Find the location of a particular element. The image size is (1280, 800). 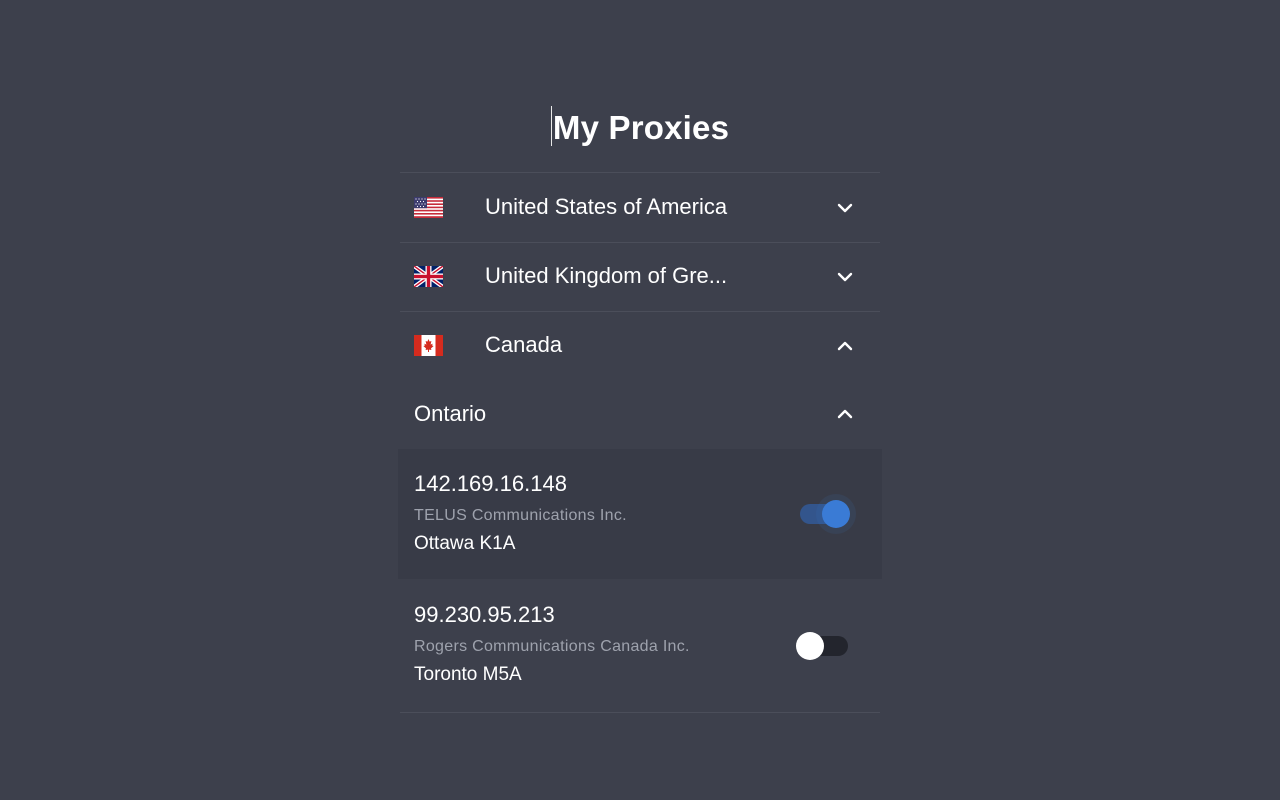

country-row-canada: Canada is located at coordinates (640, 345).